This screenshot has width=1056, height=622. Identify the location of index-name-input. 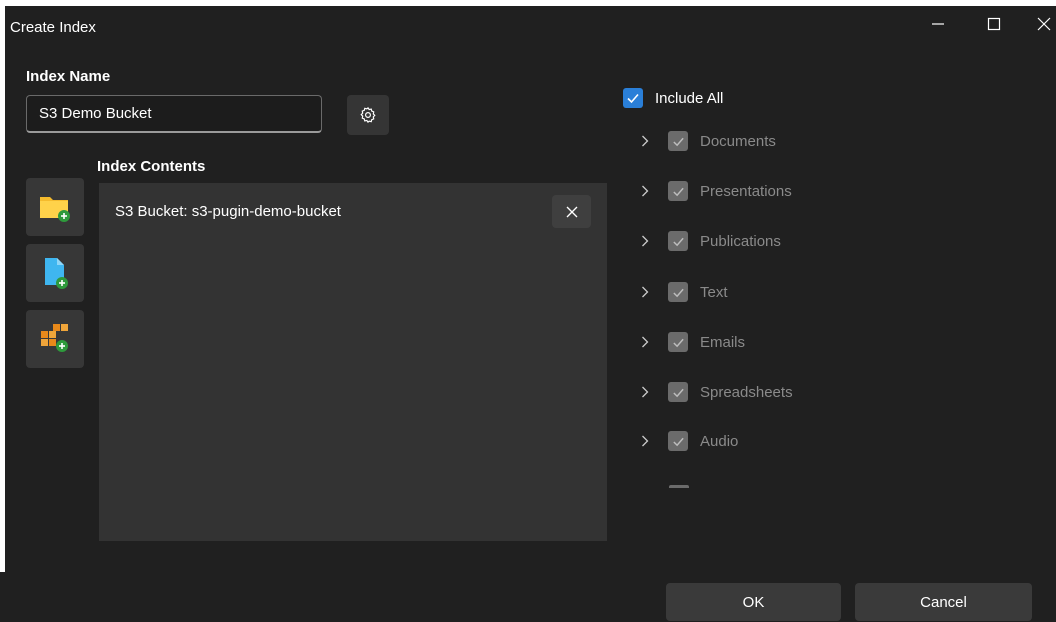
(174, 114).